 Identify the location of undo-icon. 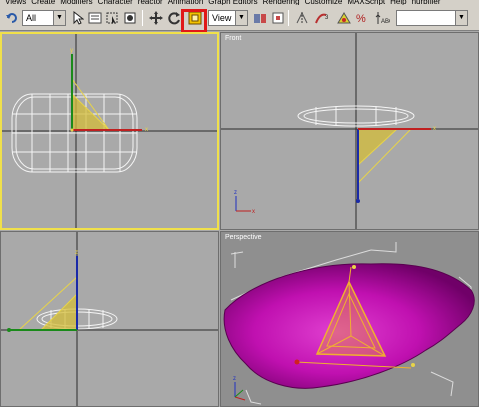
(12, 18).